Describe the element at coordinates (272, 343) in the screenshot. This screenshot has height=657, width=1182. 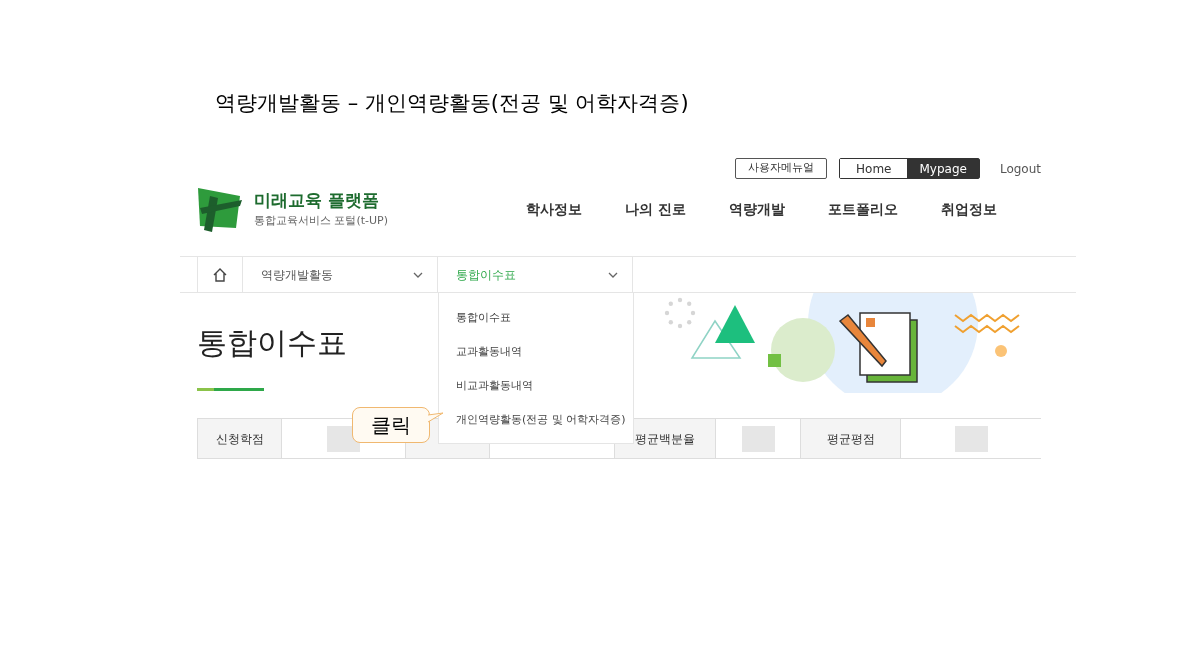
I see `page-title: 통합이수표` at that location.